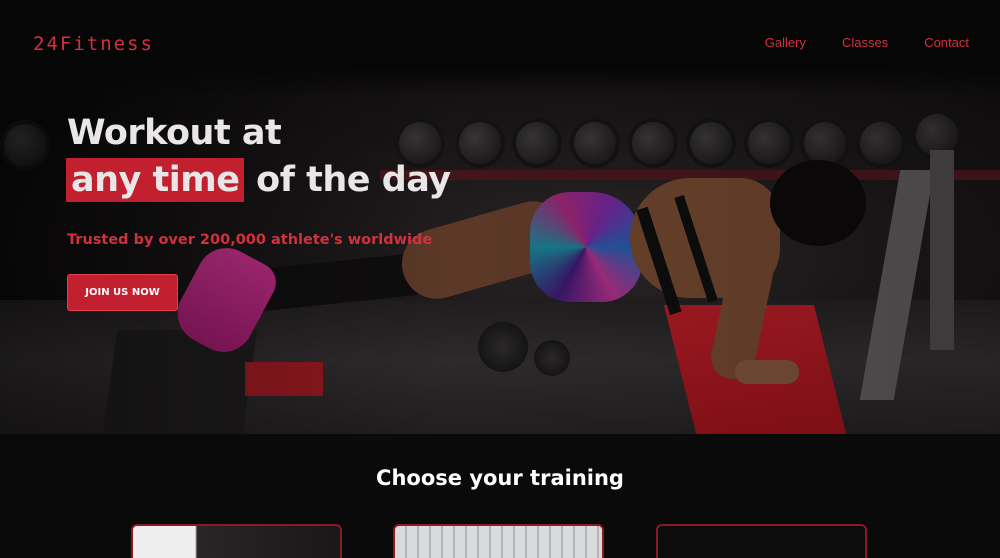 The width and height of the screenshot is (1000, 558). What do you see at coordinates (946, 42) in the screenshot?
I see `nav-item-contact: Contact` at bounding box center [946, 42].